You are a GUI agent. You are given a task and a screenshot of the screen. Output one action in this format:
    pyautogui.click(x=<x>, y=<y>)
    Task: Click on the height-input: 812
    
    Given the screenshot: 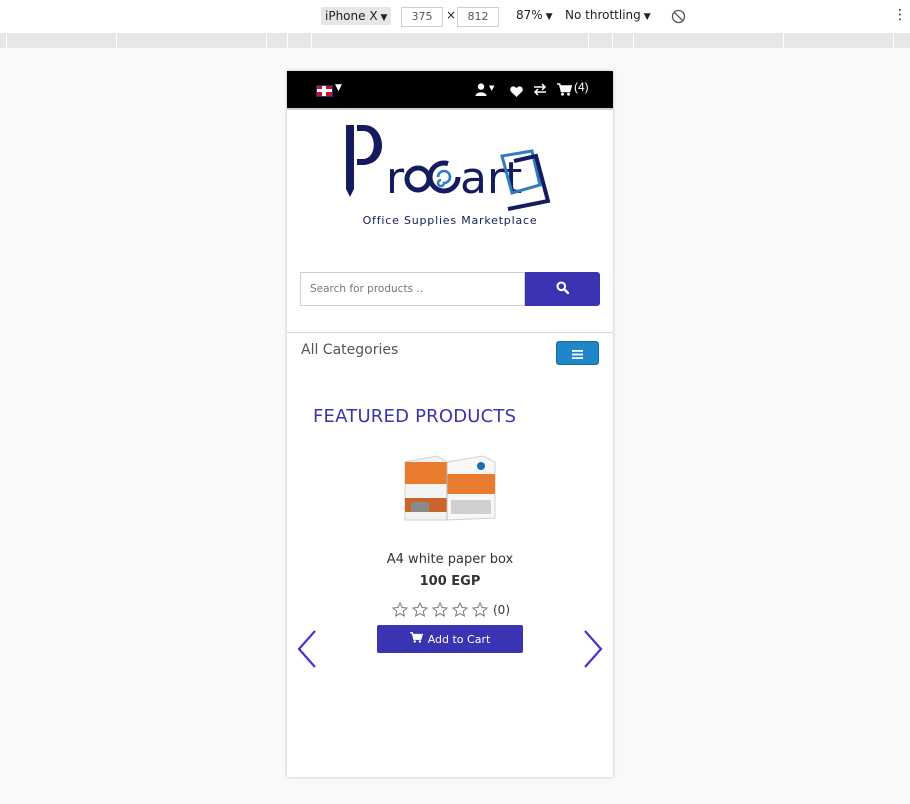 What is the action you would take?
    pyautogui.click(x=478, y=17)
    